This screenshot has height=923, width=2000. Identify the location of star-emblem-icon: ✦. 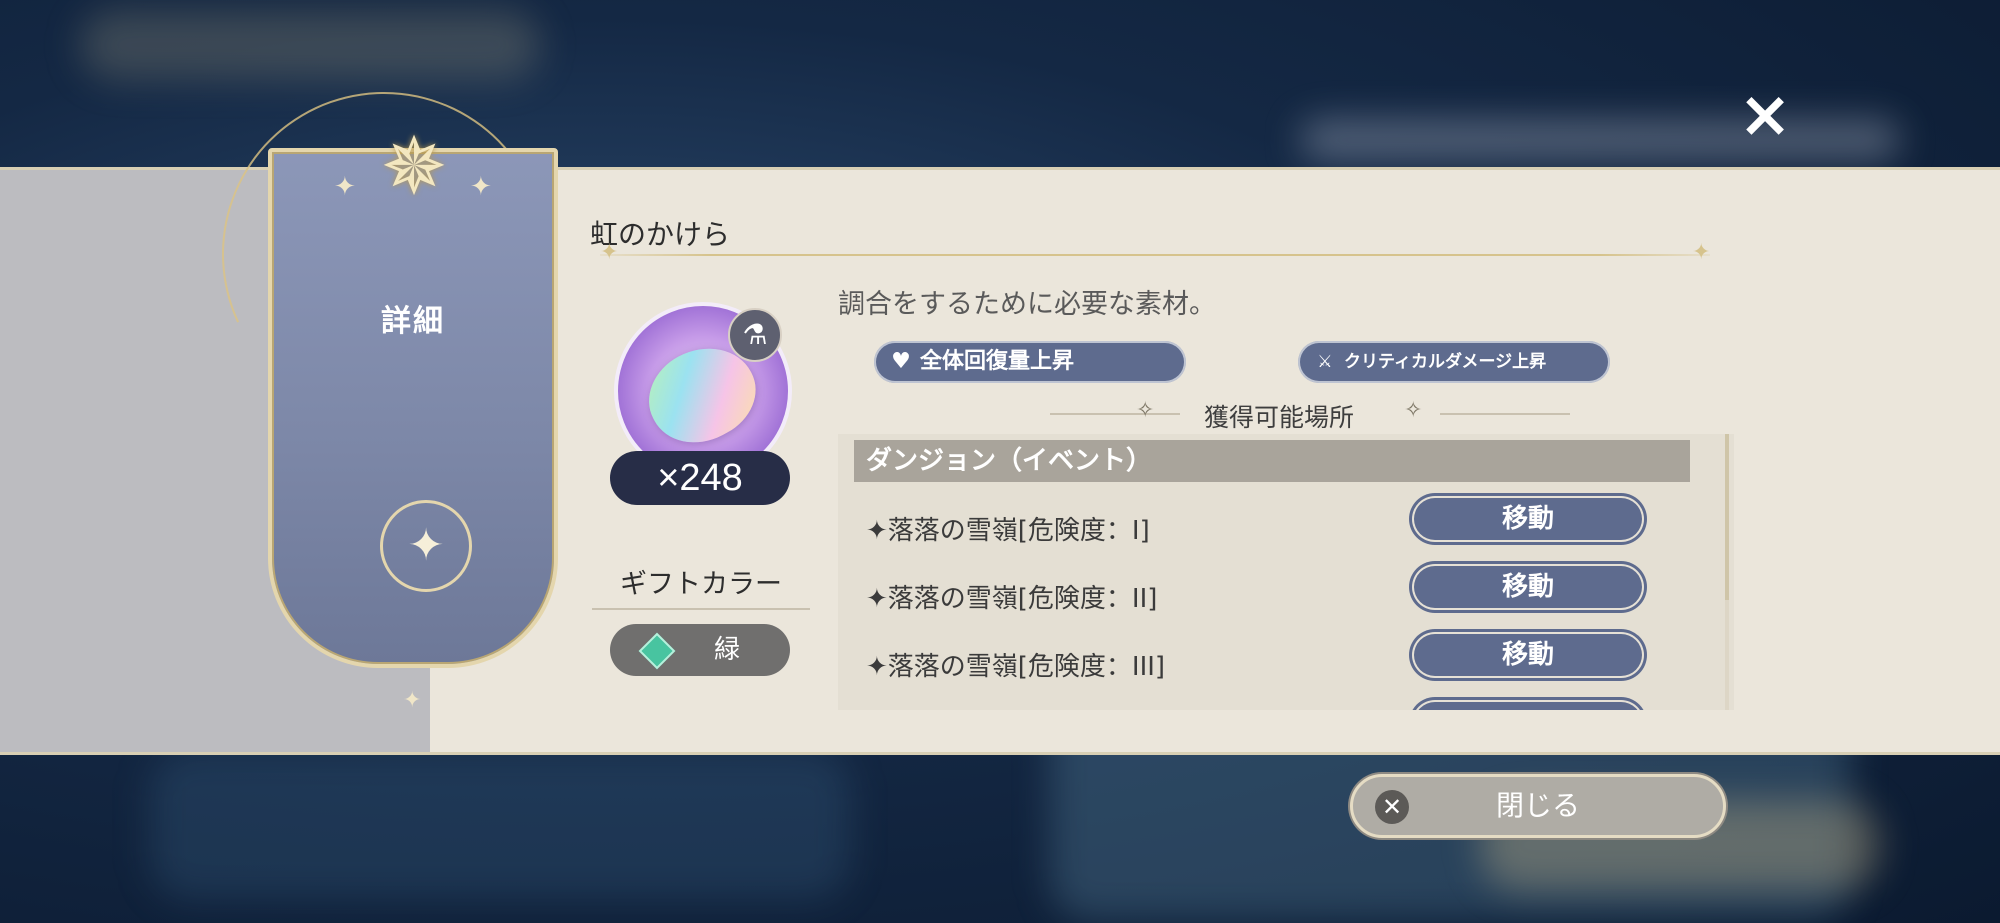
(426, 546).